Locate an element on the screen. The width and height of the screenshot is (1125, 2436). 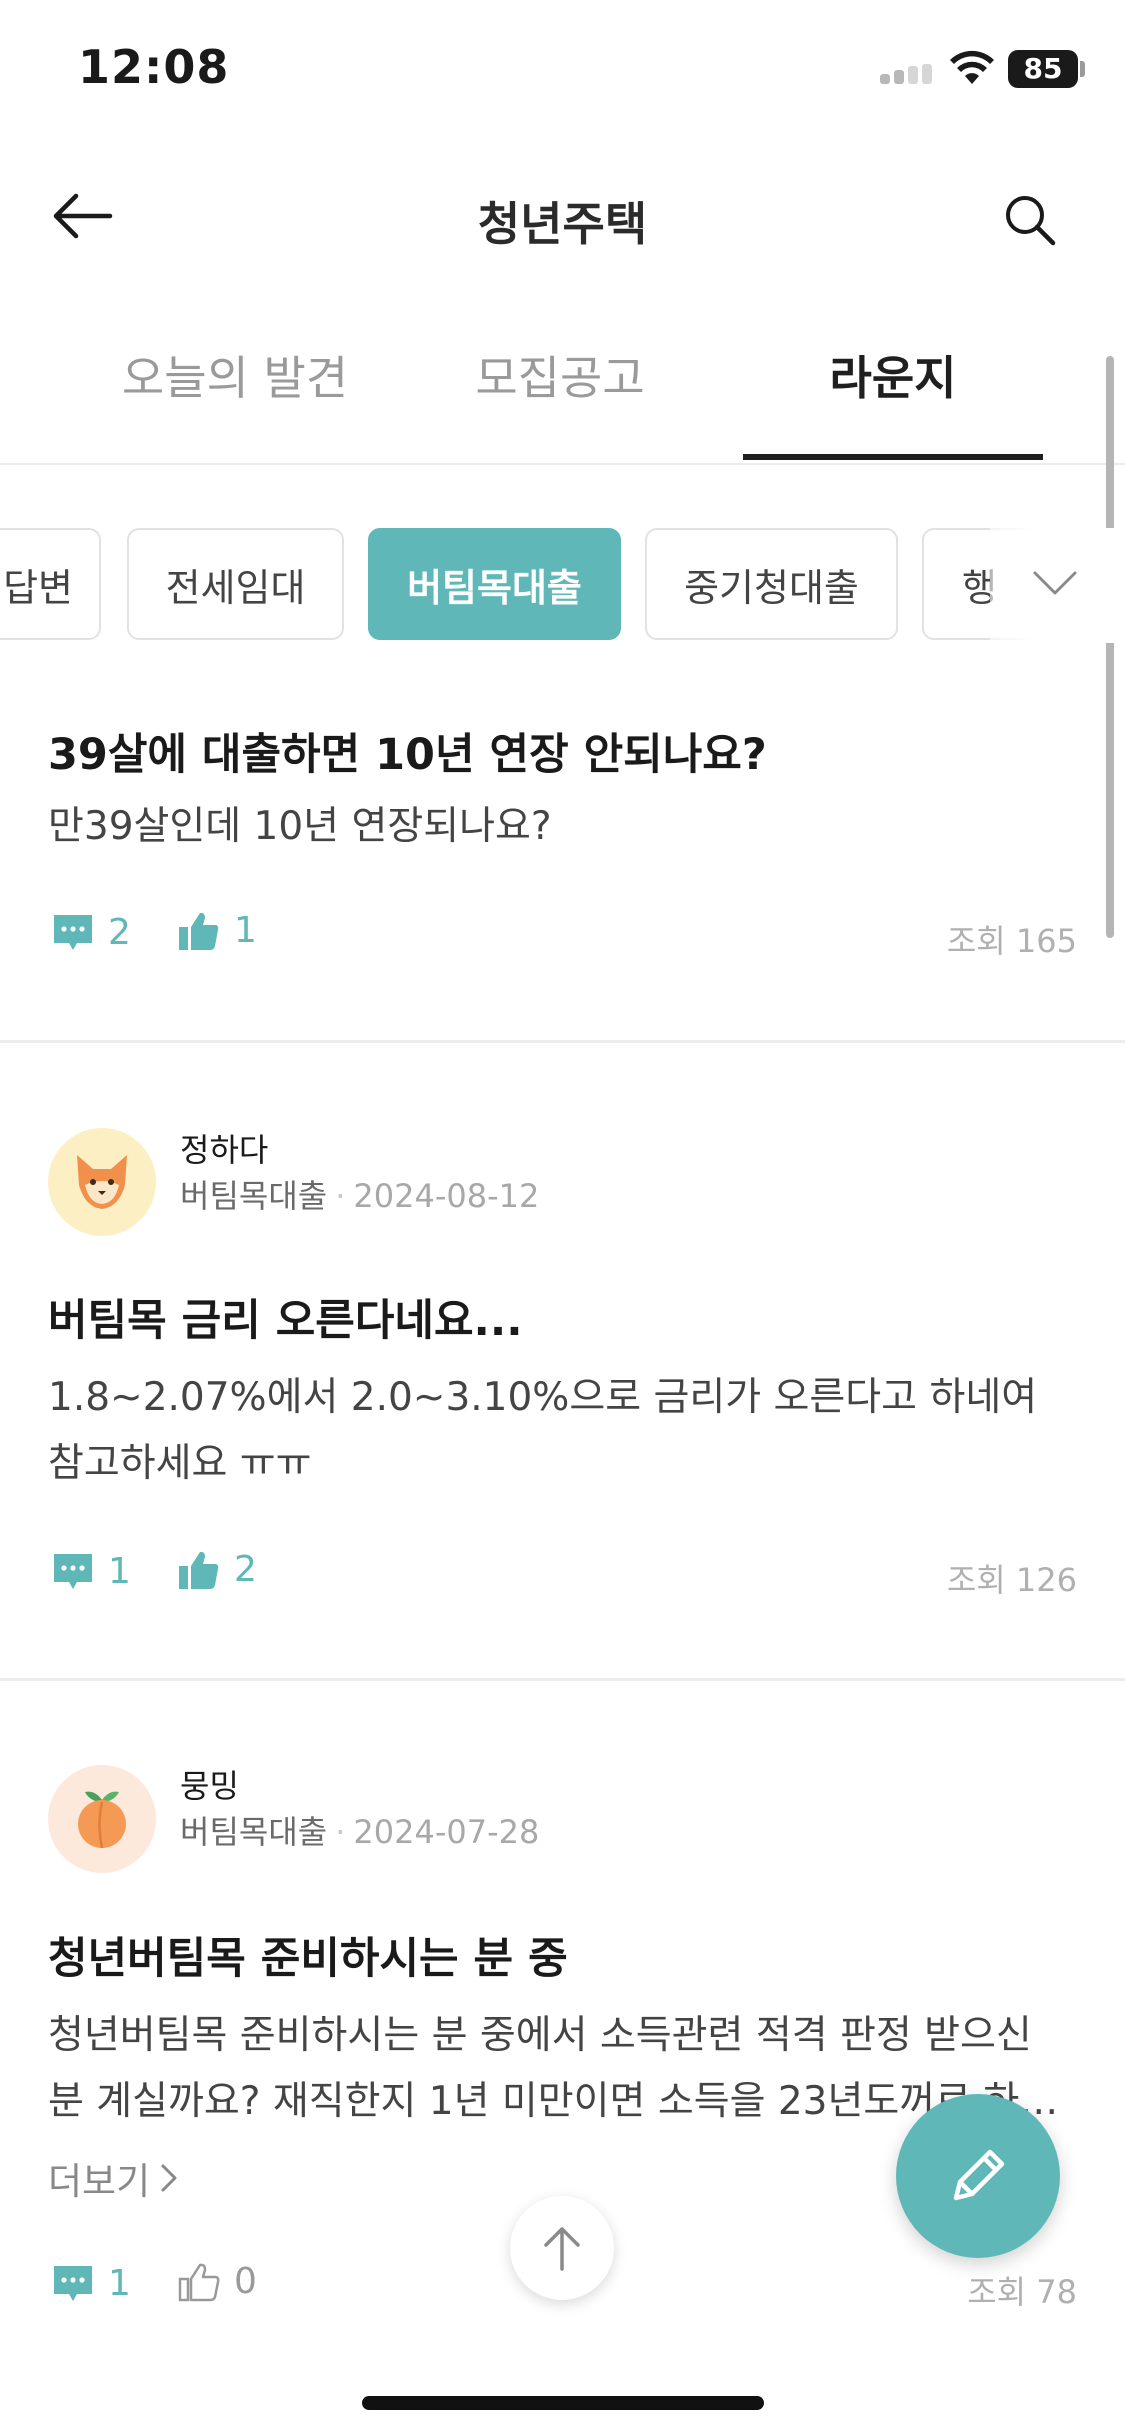
post-meta: 버팀목대출 · 2024-08-12 is located at coordinates (359, 1194).